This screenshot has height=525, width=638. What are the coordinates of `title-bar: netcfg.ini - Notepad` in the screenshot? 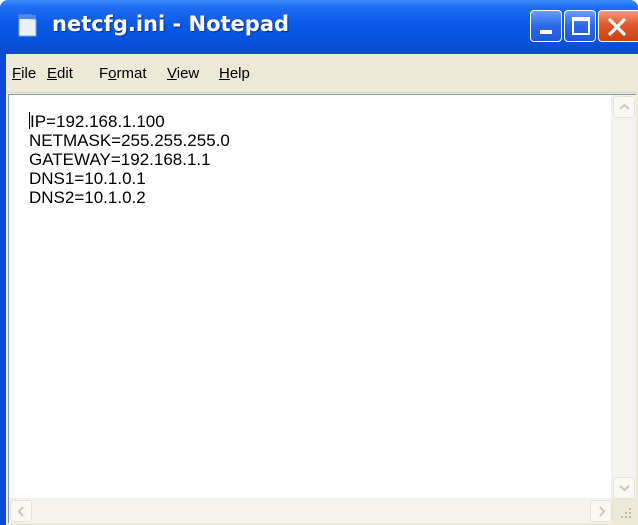 It's located at (319, 27).